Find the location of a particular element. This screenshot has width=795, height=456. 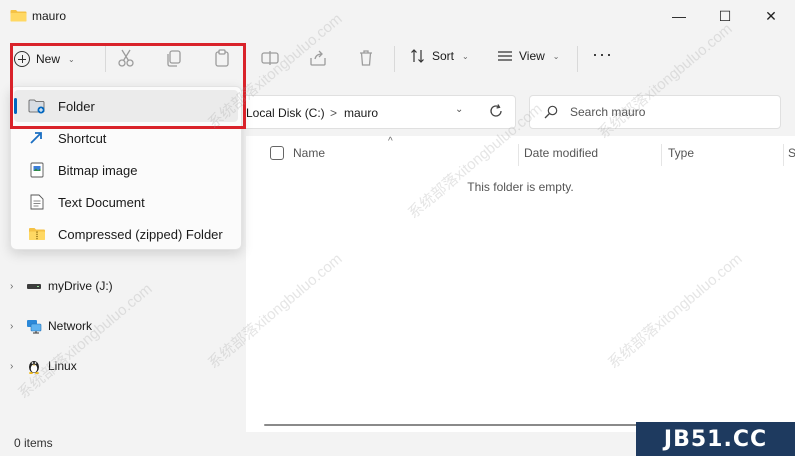

select-all-checkbox is located at coordinates (277, 153).